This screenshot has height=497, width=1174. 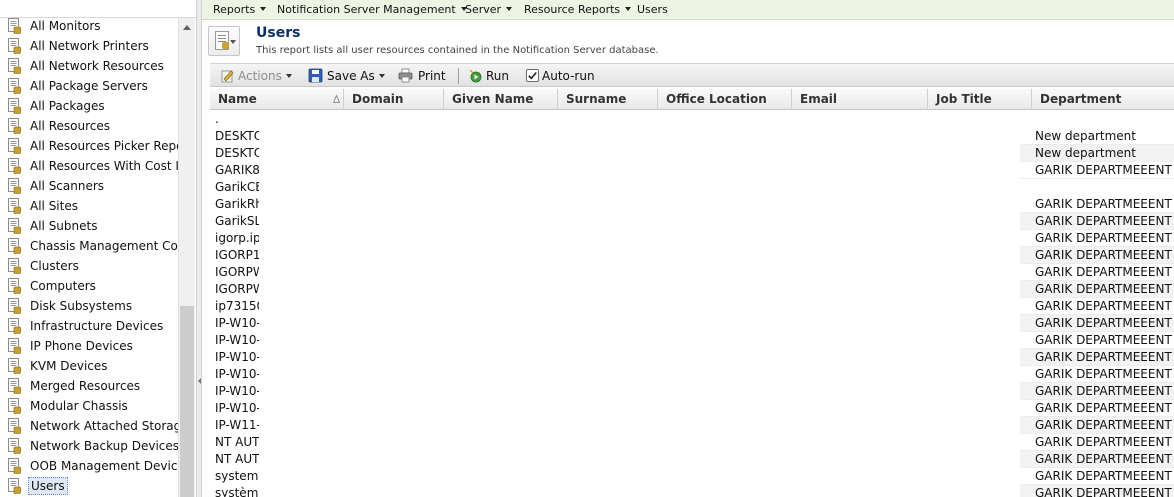 I want to click on tree-item: Infrastructure Devices, so click(x=89, y=326).